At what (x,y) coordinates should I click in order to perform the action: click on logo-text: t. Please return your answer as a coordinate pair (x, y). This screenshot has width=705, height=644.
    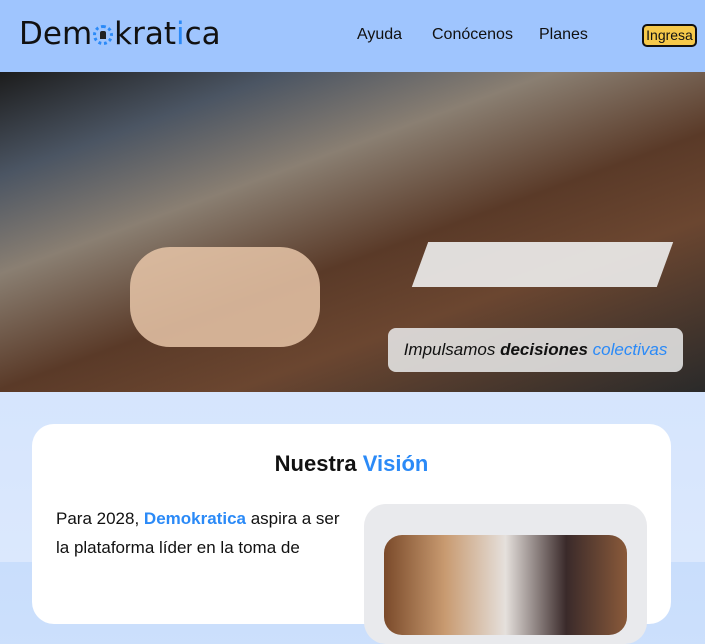
    Looking at the image, I should click on (169, 34).